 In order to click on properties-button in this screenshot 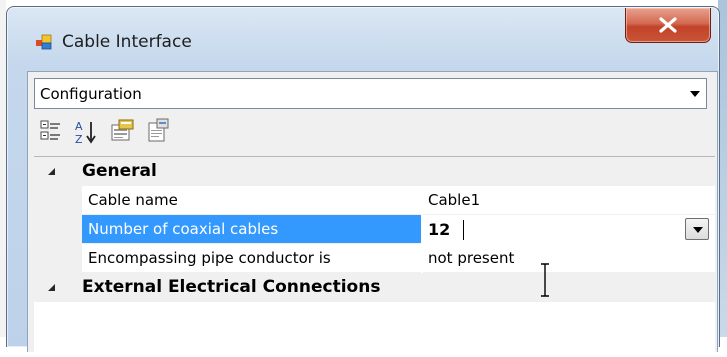, I will do `click(123, 133)`.